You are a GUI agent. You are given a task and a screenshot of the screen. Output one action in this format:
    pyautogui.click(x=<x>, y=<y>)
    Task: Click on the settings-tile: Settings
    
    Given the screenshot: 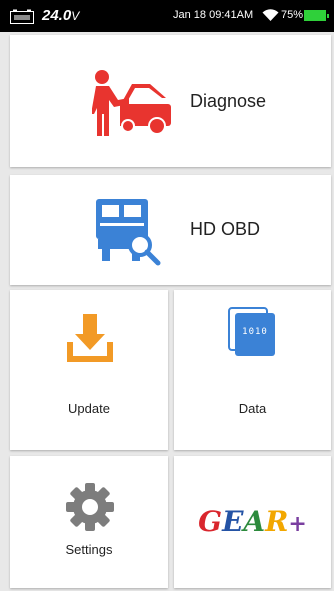 What is the action you would take?
    pyautogui.click(x=89, y=522)
    